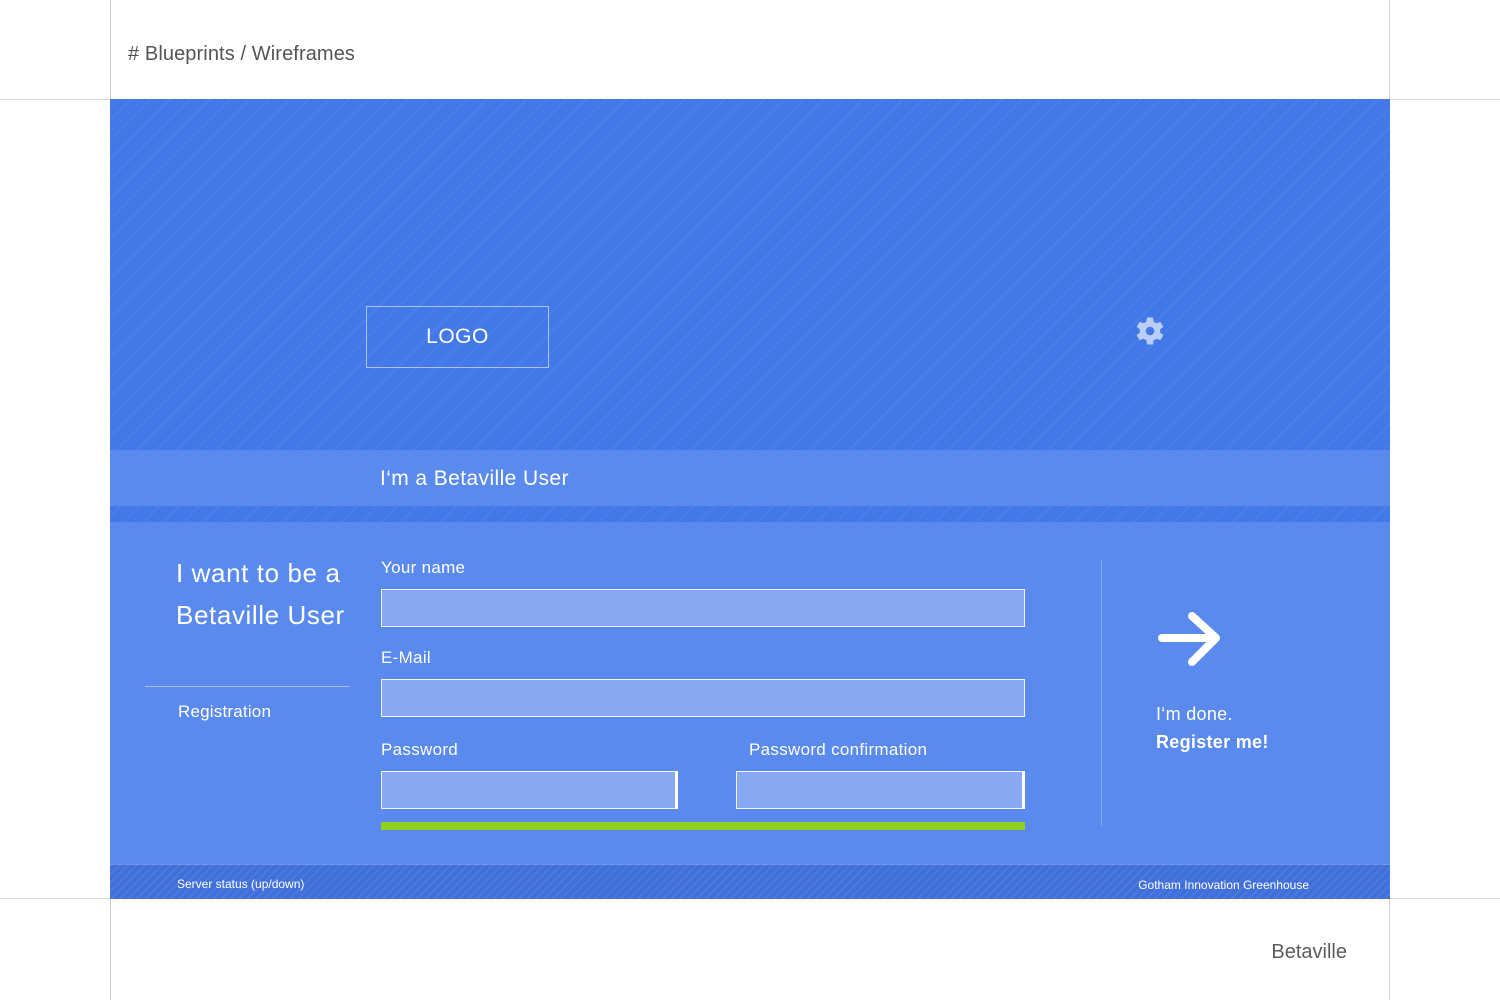 The width and height of the screenshot is (1500, 1000). Describe the element at coordinates (1101, 693) in the screenshot. I see `cta-divider` at that location.